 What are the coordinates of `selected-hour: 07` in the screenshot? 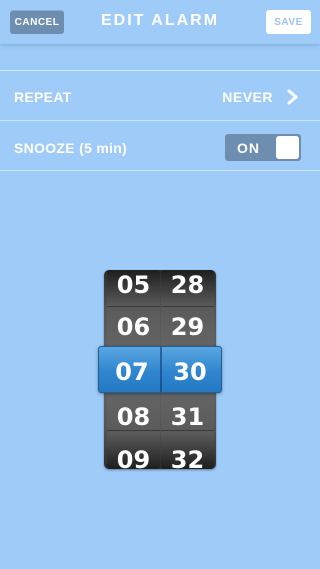 It's located at (132, 372).